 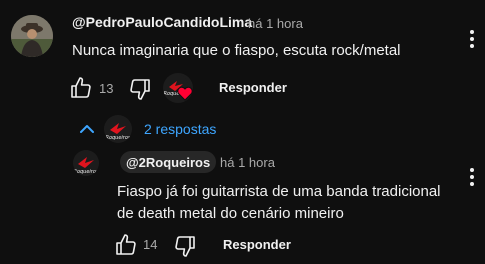 What do you see at coordinates (140, 89) in the screenshot?
I see `dislike-icon` at bounding box center [140, 89].